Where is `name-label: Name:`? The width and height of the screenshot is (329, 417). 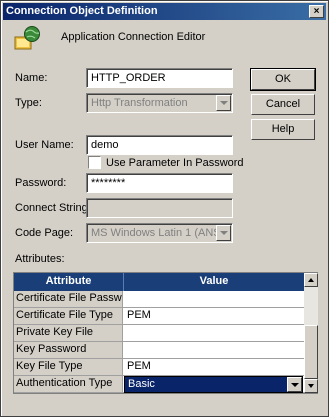 name-label: Name: is located at coordinates (31, 78).